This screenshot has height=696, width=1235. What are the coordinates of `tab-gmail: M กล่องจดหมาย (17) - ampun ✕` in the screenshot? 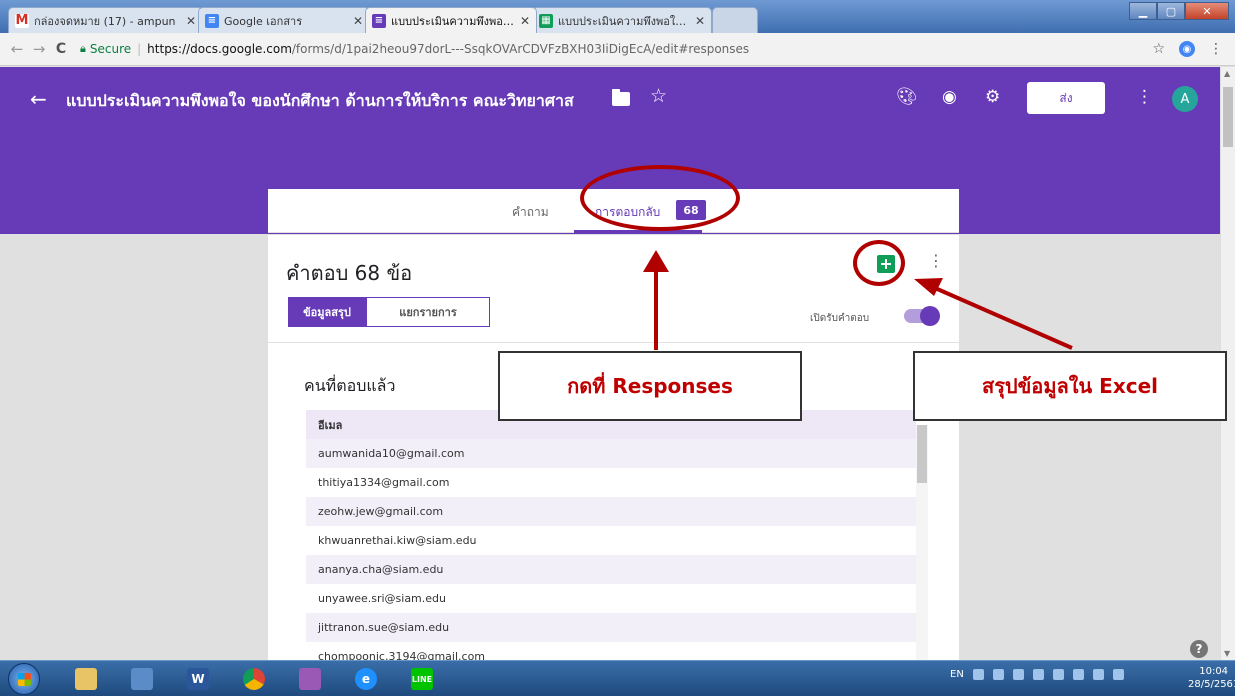 It's located at (105, 20).